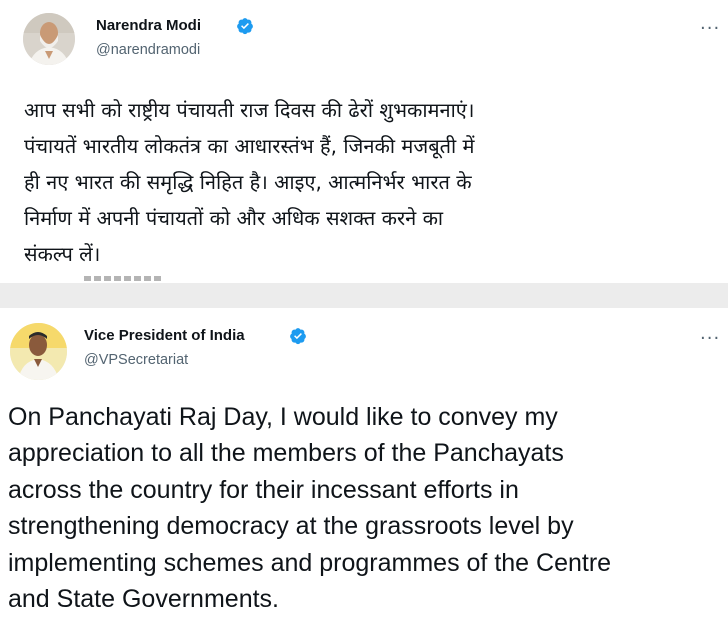  I want to click on author-handle: @narendramodi, so click(148, 50).